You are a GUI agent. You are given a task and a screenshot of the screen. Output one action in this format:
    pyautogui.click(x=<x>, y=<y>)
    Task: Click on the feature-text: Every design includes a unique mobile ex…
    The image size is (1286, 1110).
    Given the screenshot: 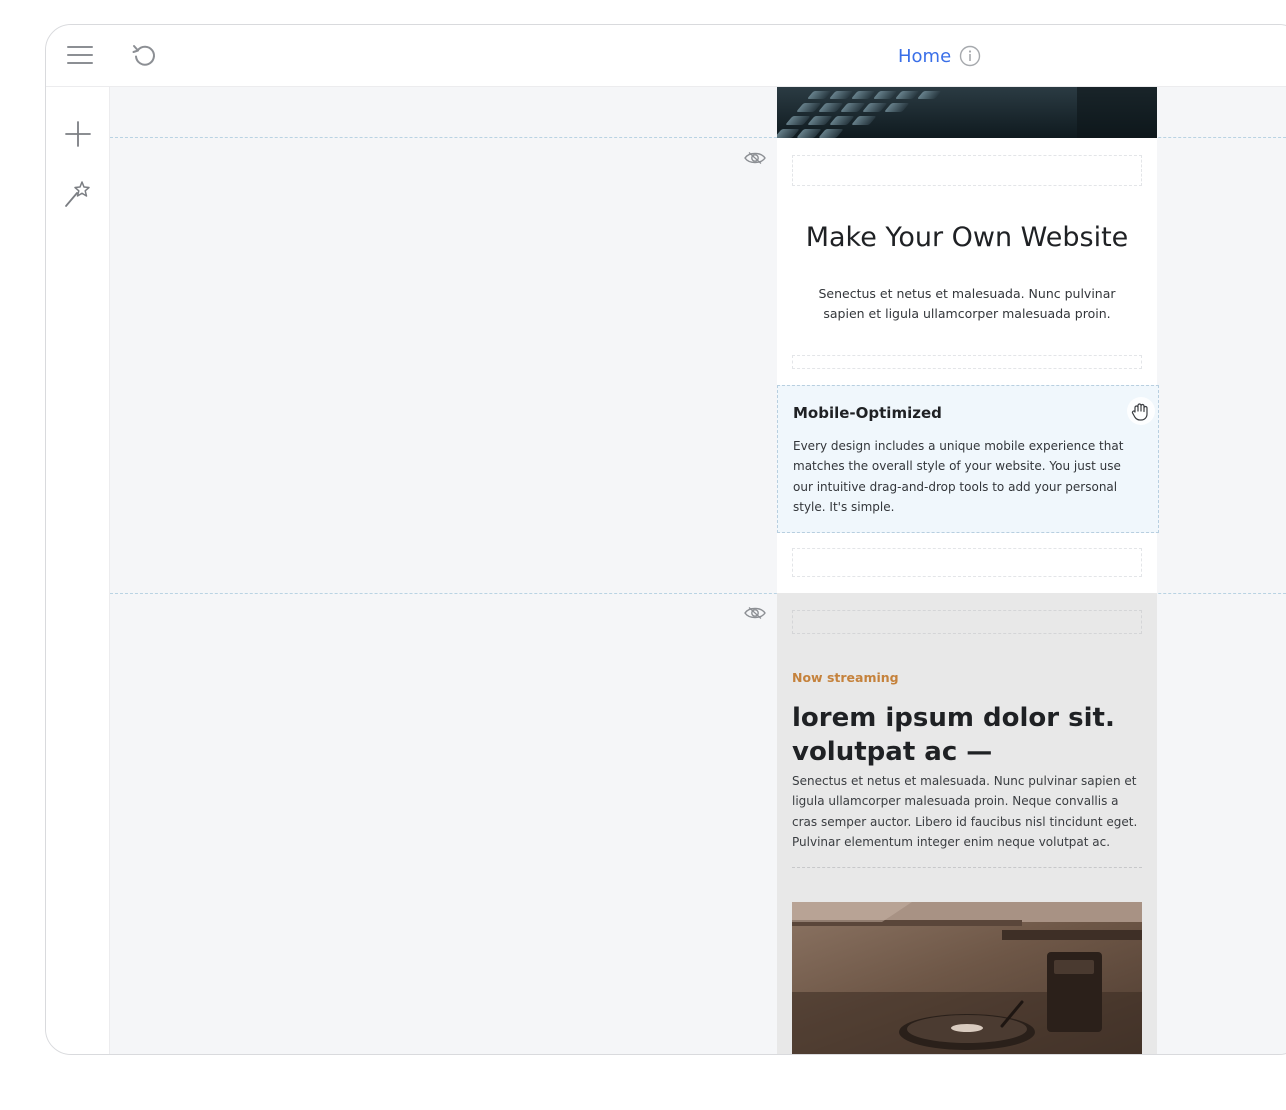 What is the action you would take?
    pyautogui.click(x=968, y=476)
    